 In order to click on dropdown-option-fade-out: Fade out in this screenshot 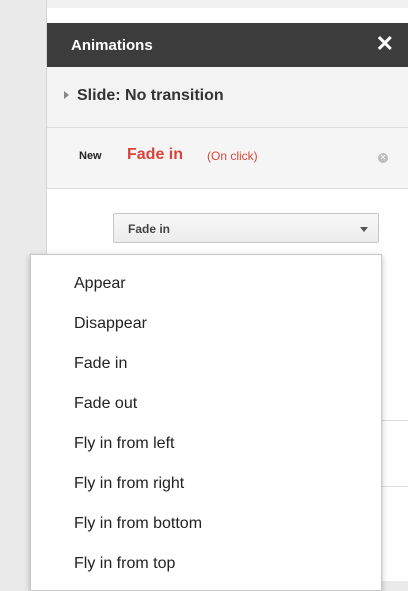, I will do `click(206, 405)`.